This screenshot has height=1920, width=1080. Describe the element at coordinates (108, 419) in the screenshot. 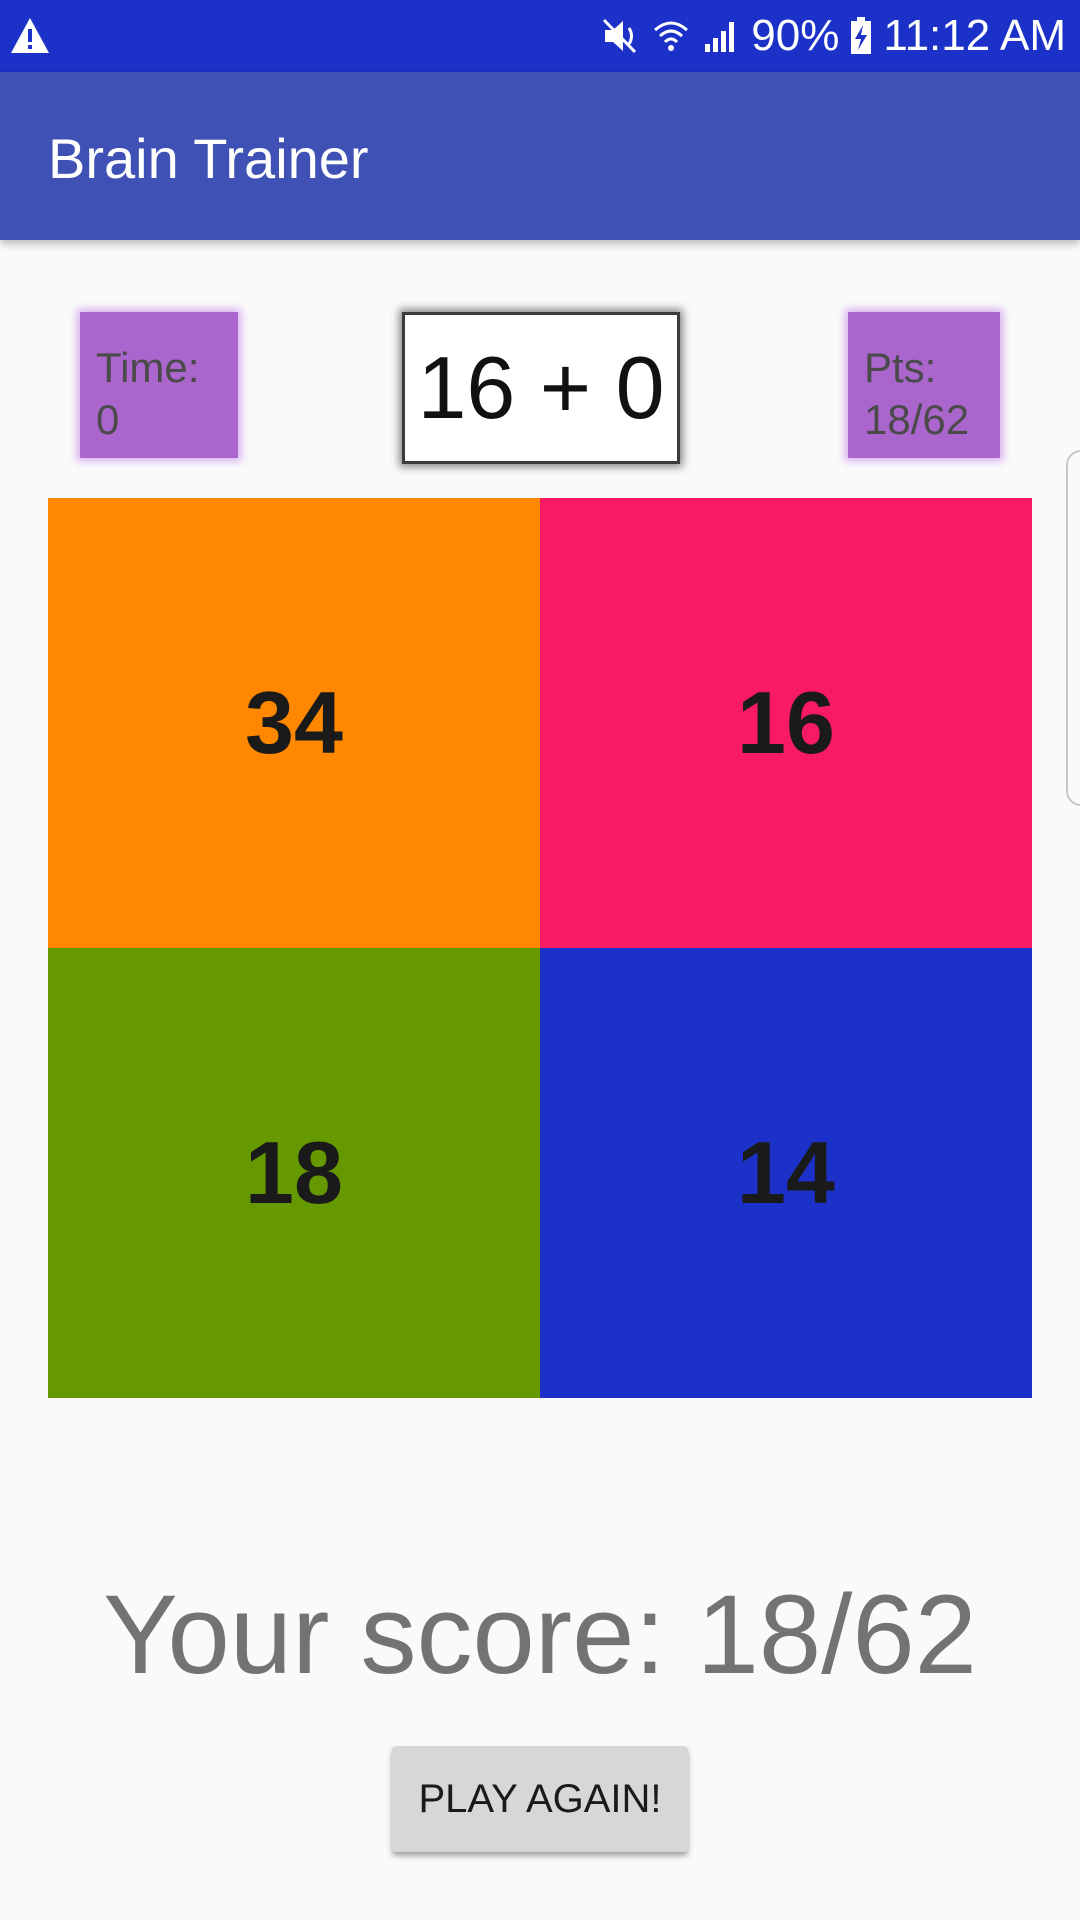

I see `timer-value: 0` at that location.